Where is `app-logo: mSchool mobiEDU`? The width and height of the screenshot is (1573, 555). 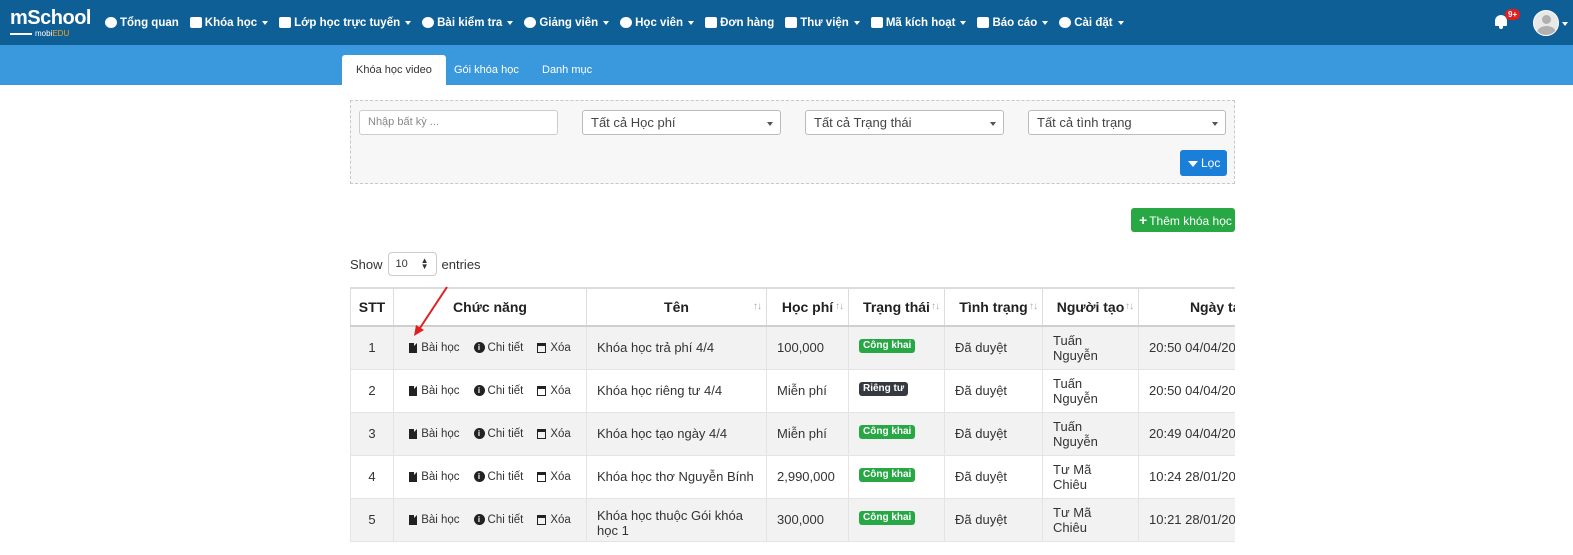
app-logo: mSchool mobiEDU is located at coordinates (50, 23).